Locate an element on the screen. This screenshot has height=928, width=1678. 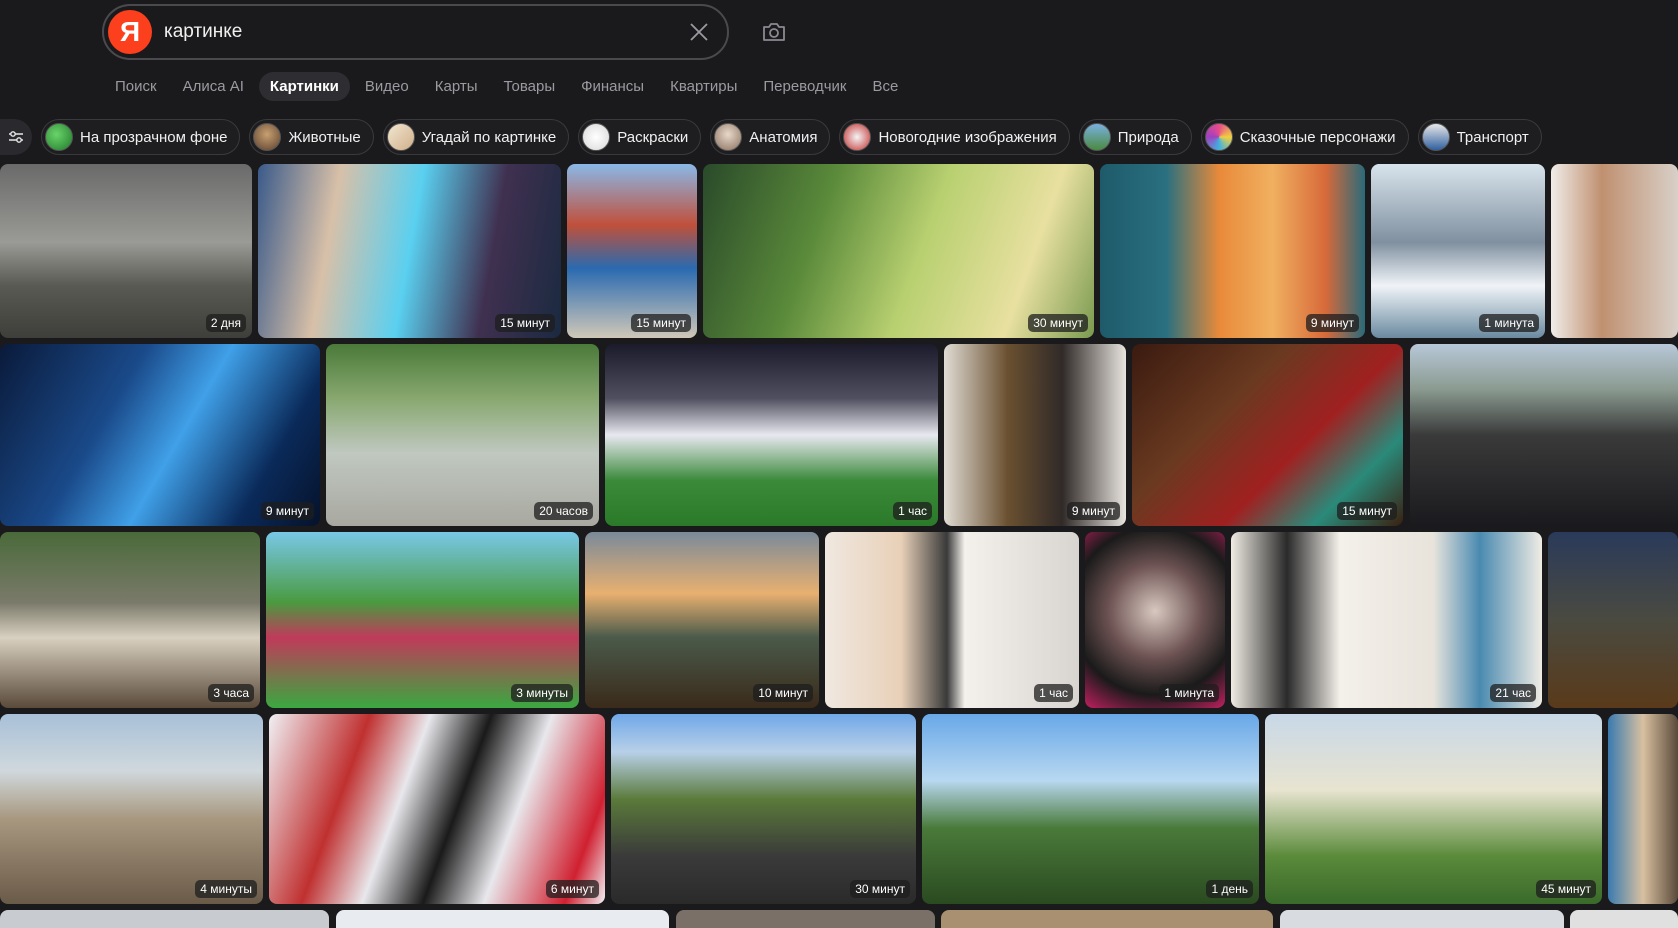
image-result: 45 минут is located at coordinates (1433, 809).